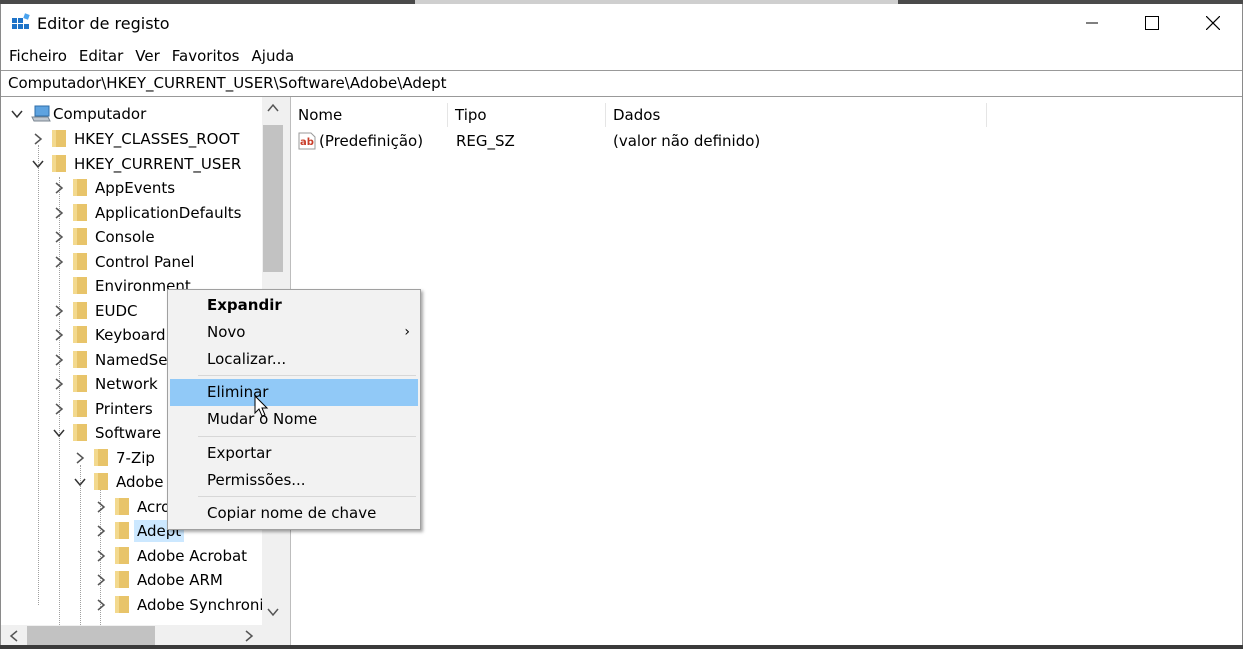 This screenshot has height=649, width=1243. Describe the element at coordinates (135, 188) in the screenshot. I see `tree-item-appevents: AppEvents` at that location.